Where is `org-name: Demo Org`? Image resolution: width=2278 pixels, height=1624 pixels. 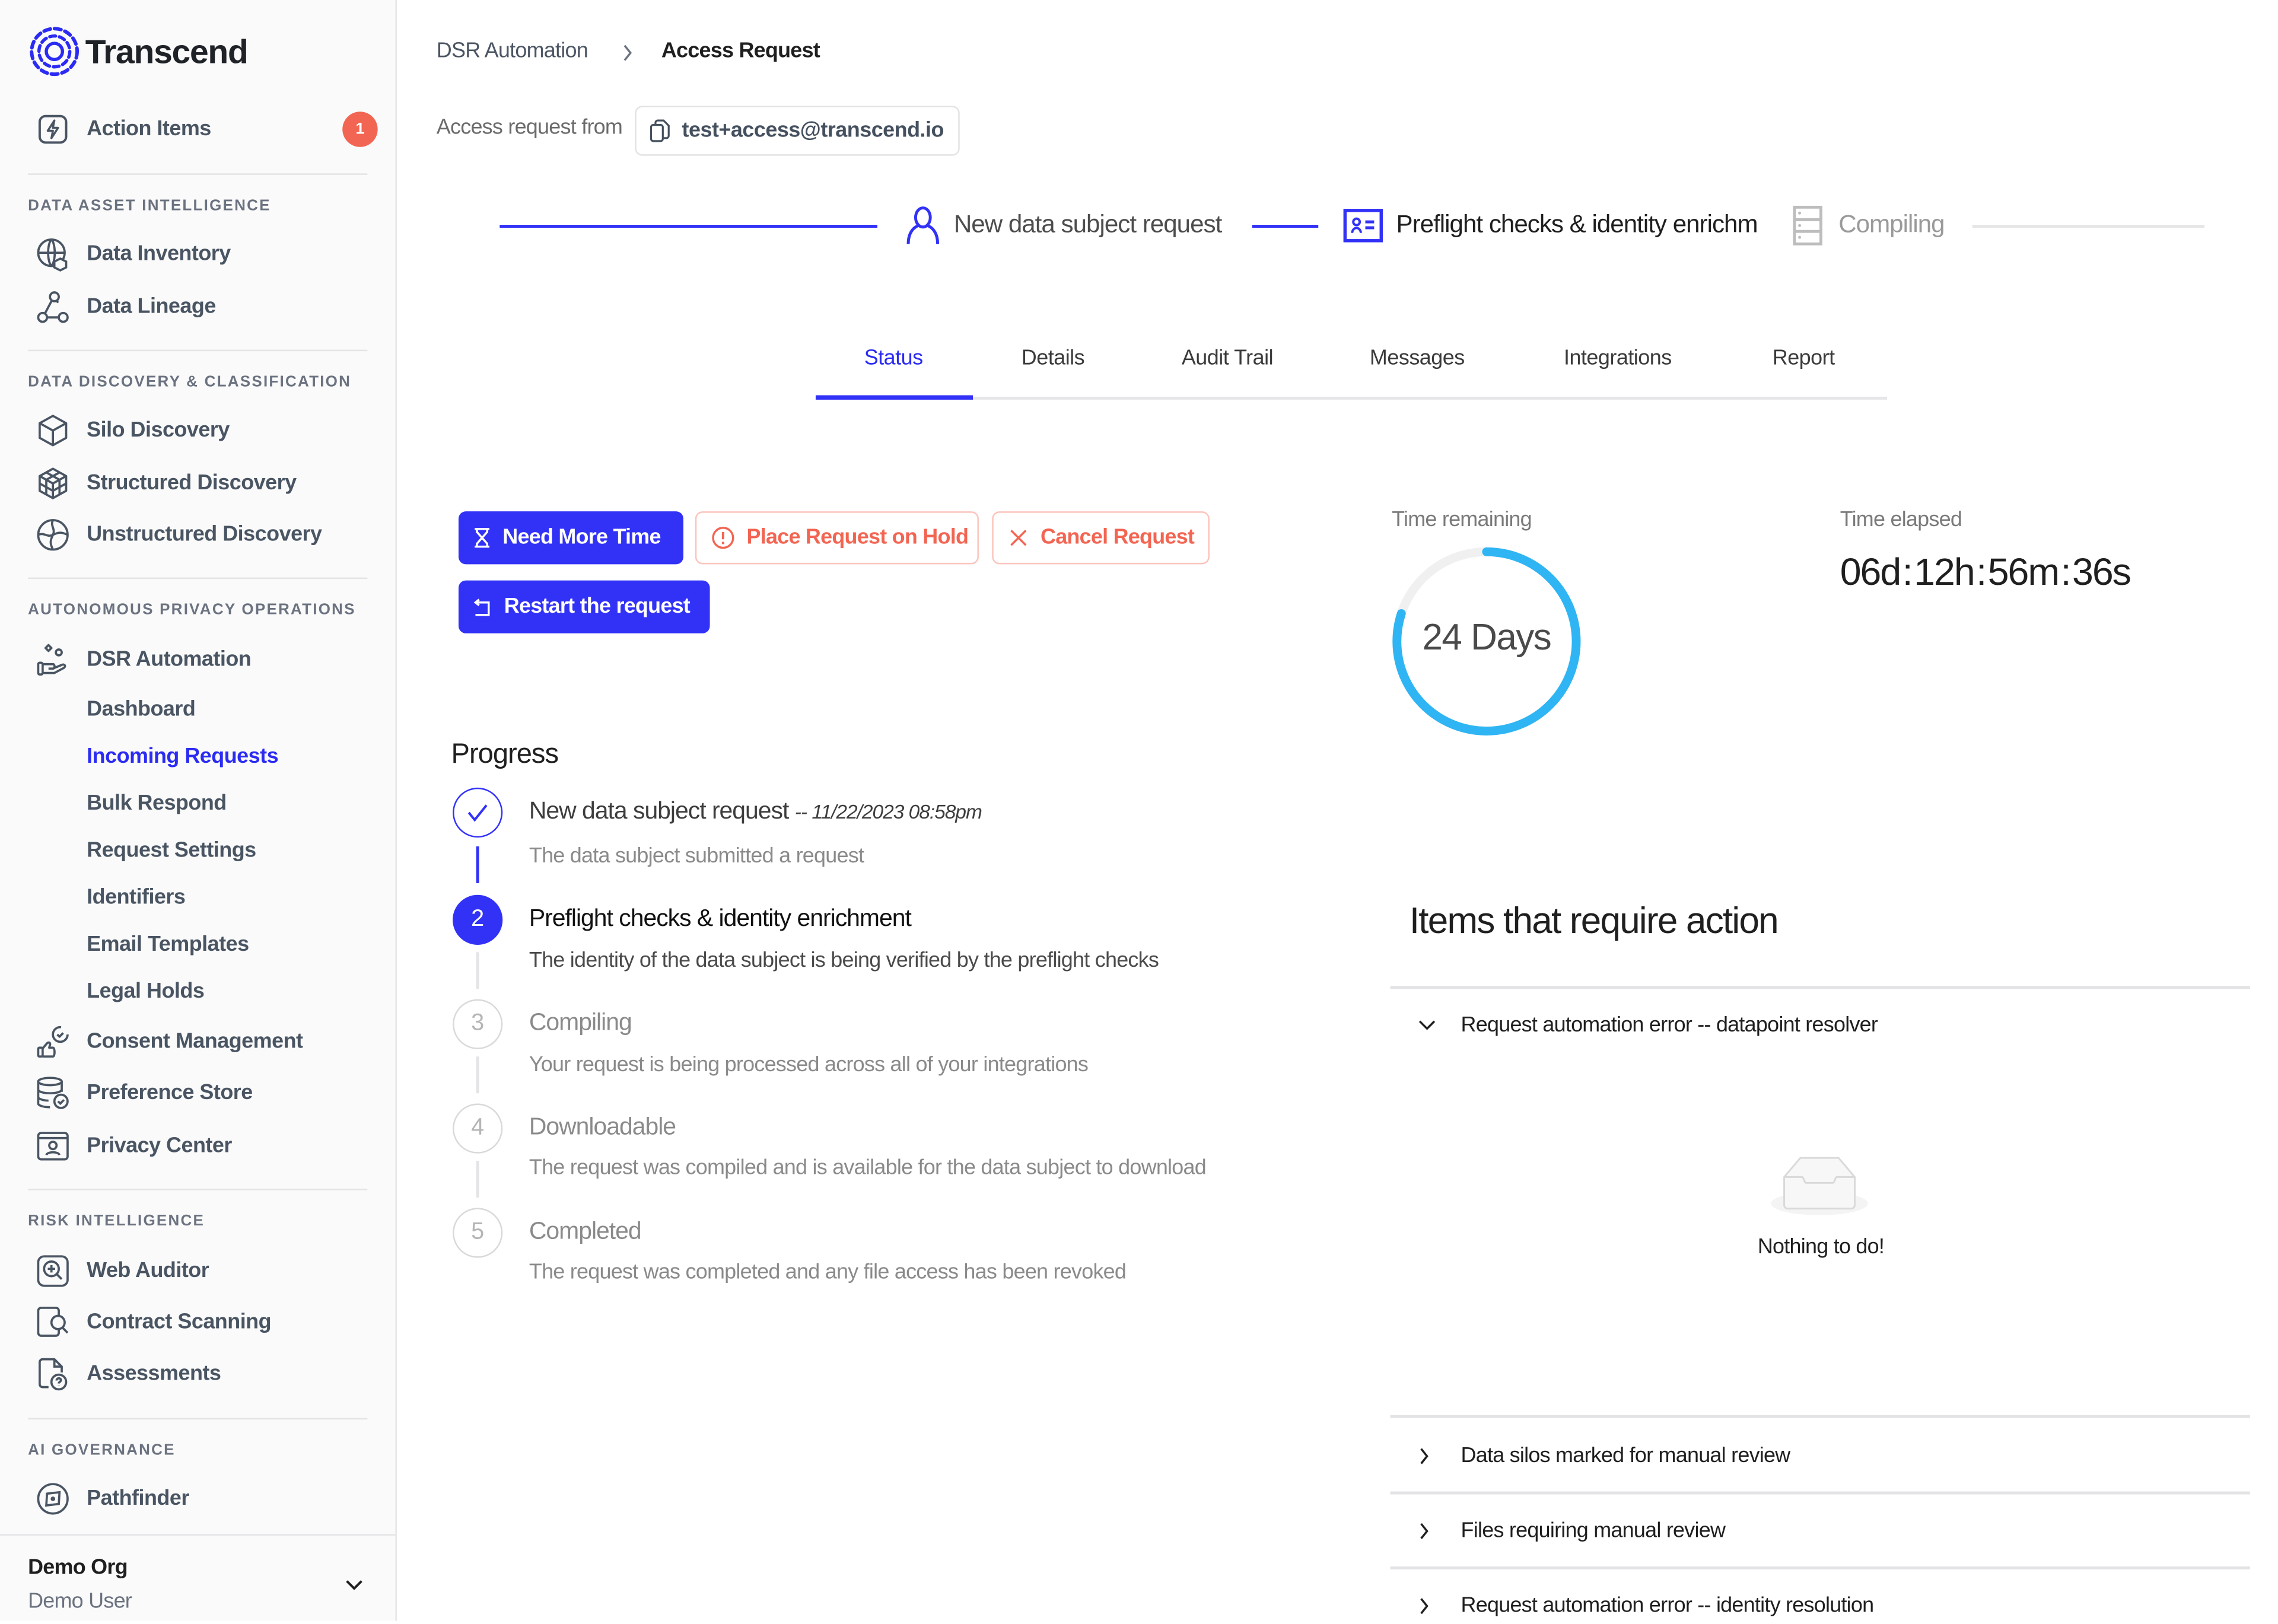 org-name: Demo Org is located at coordinates (78, 1568).